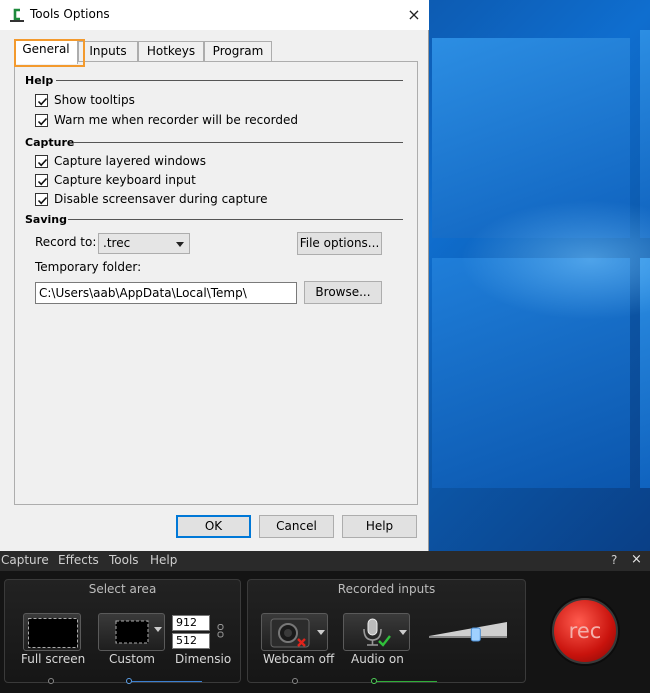  What do you see at coordinates (78, 560) in the screenshot?
I see `menu-effects: Effects` at bounding box center [78, 560].